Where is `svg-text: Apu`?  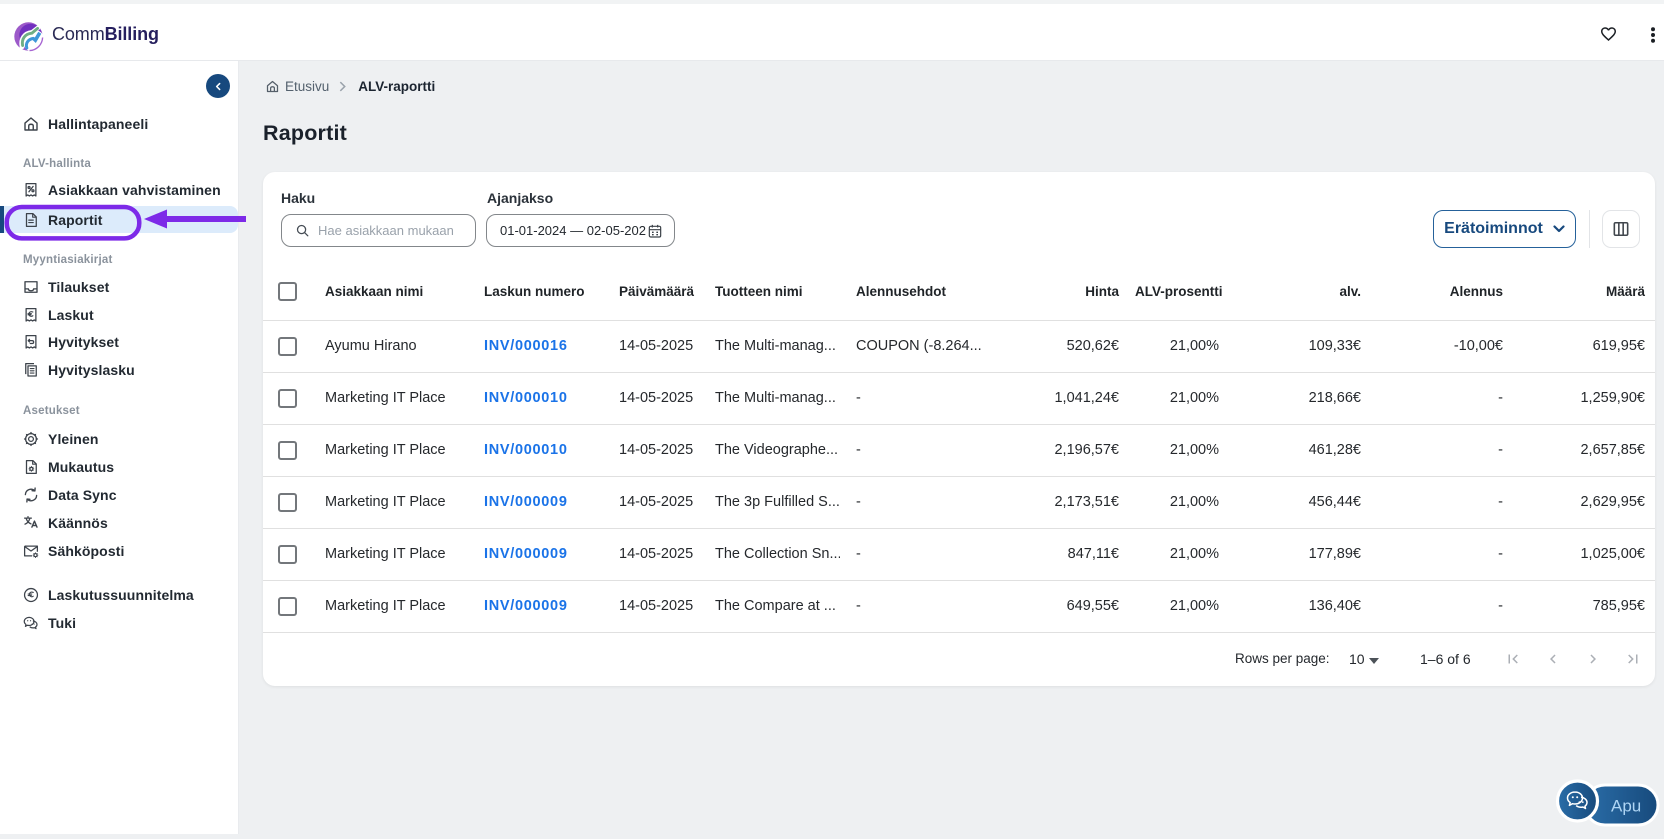
svg-text: Apu is located at coordinates (1626, 806).